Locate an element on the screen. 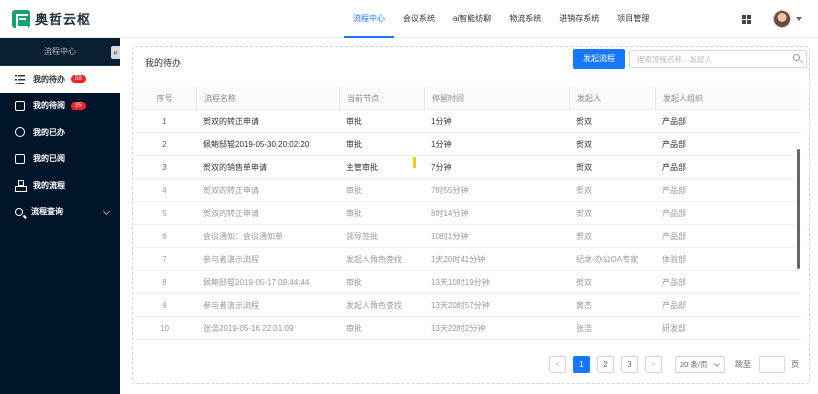 Image resolution: width=818 pixels, height=394 pixels. app-grid-icon is located at coordinates (746, 19).